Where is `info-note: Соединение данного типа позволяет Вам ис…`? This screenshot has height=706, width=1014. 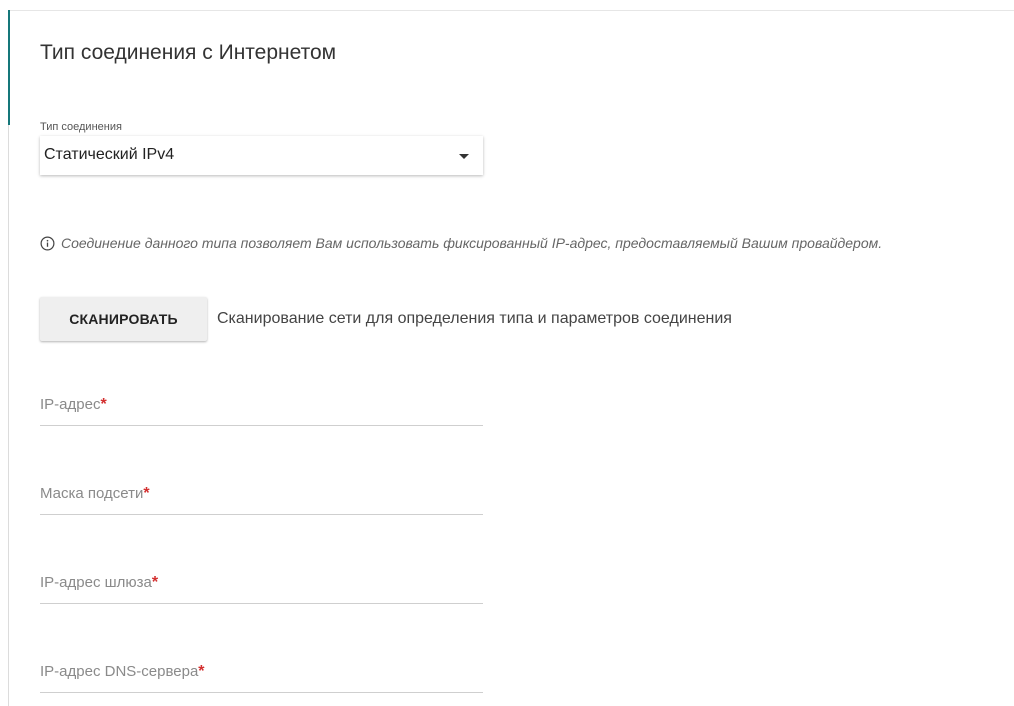 info-note: Соединение данного типа позволяет Вам ис… is located at coordinates (510, 243).